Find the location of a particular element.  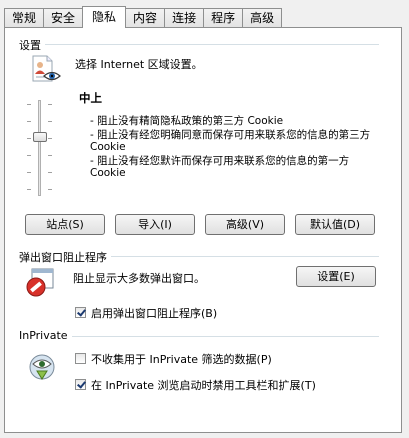

tab-connections: 连接 is located at coordinates (184, 17).